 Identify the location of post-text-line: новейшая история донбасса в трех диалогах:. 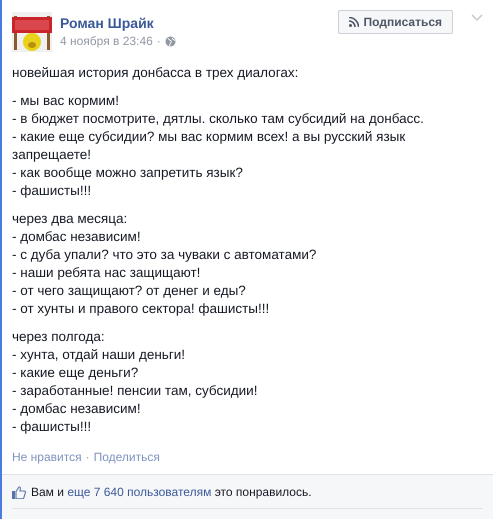
(156, 73).